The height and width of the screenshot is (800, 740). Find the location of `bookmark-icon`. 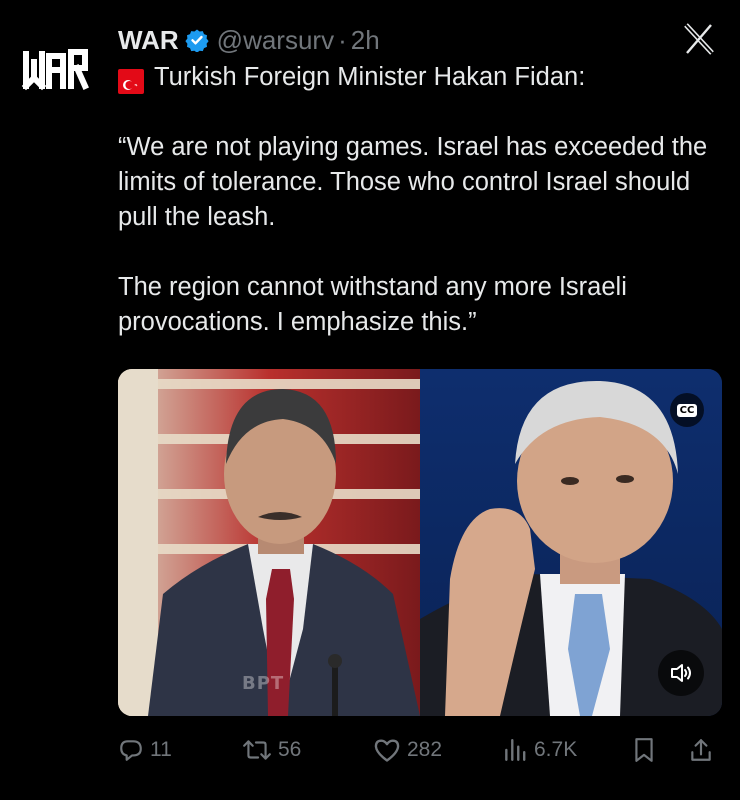

bookmark-icon is located at coordinates (644, 750).